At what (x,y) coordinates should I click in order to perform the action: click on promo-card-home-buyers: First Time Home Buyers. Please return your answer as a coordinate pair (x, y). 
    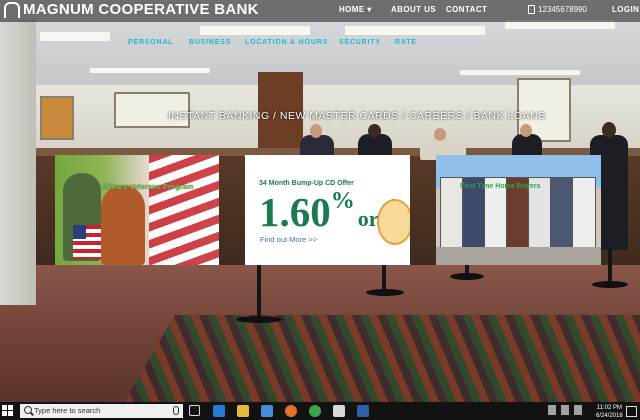
    Looking at the image, I should click on (518, 210).